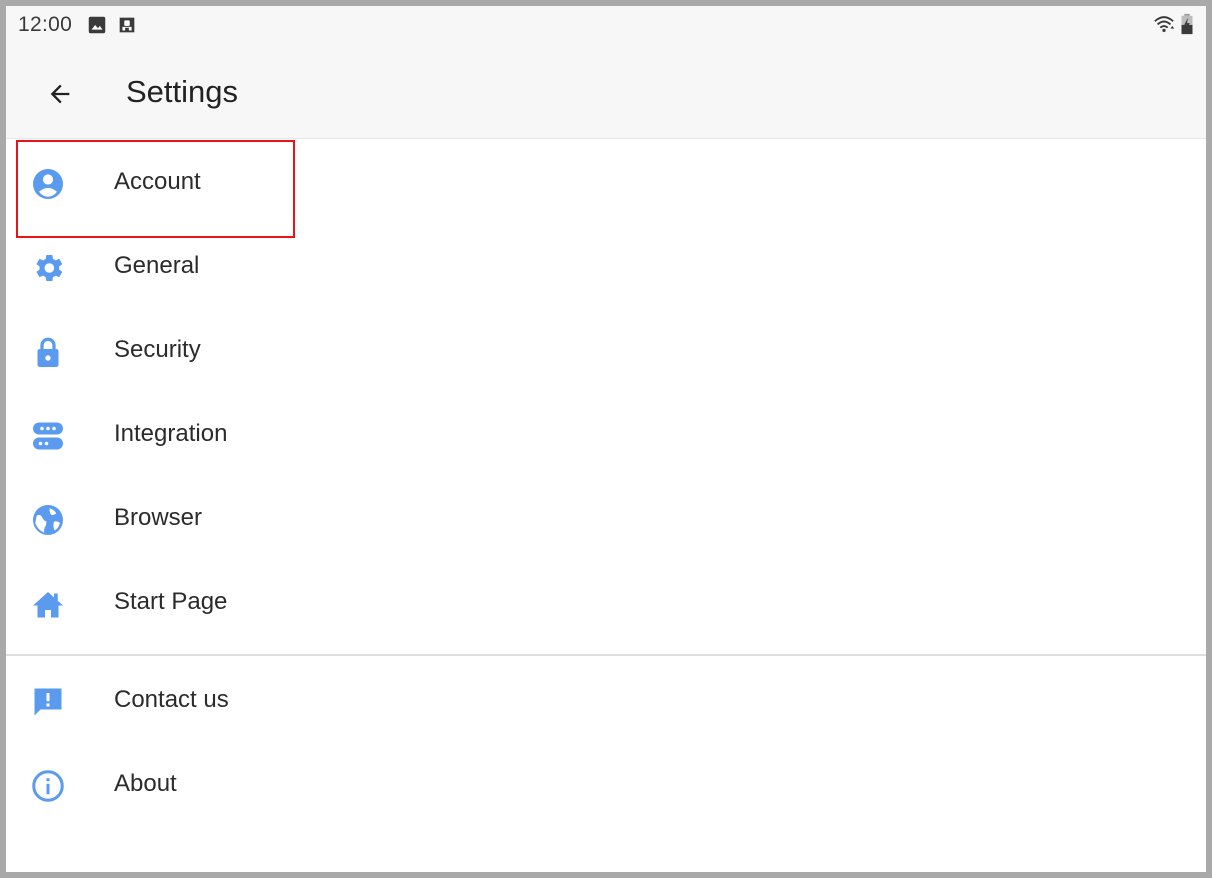  Describe the element at coordinates (127, 25) in the screenshot. I see `sim-card-alert-icon` at that location.